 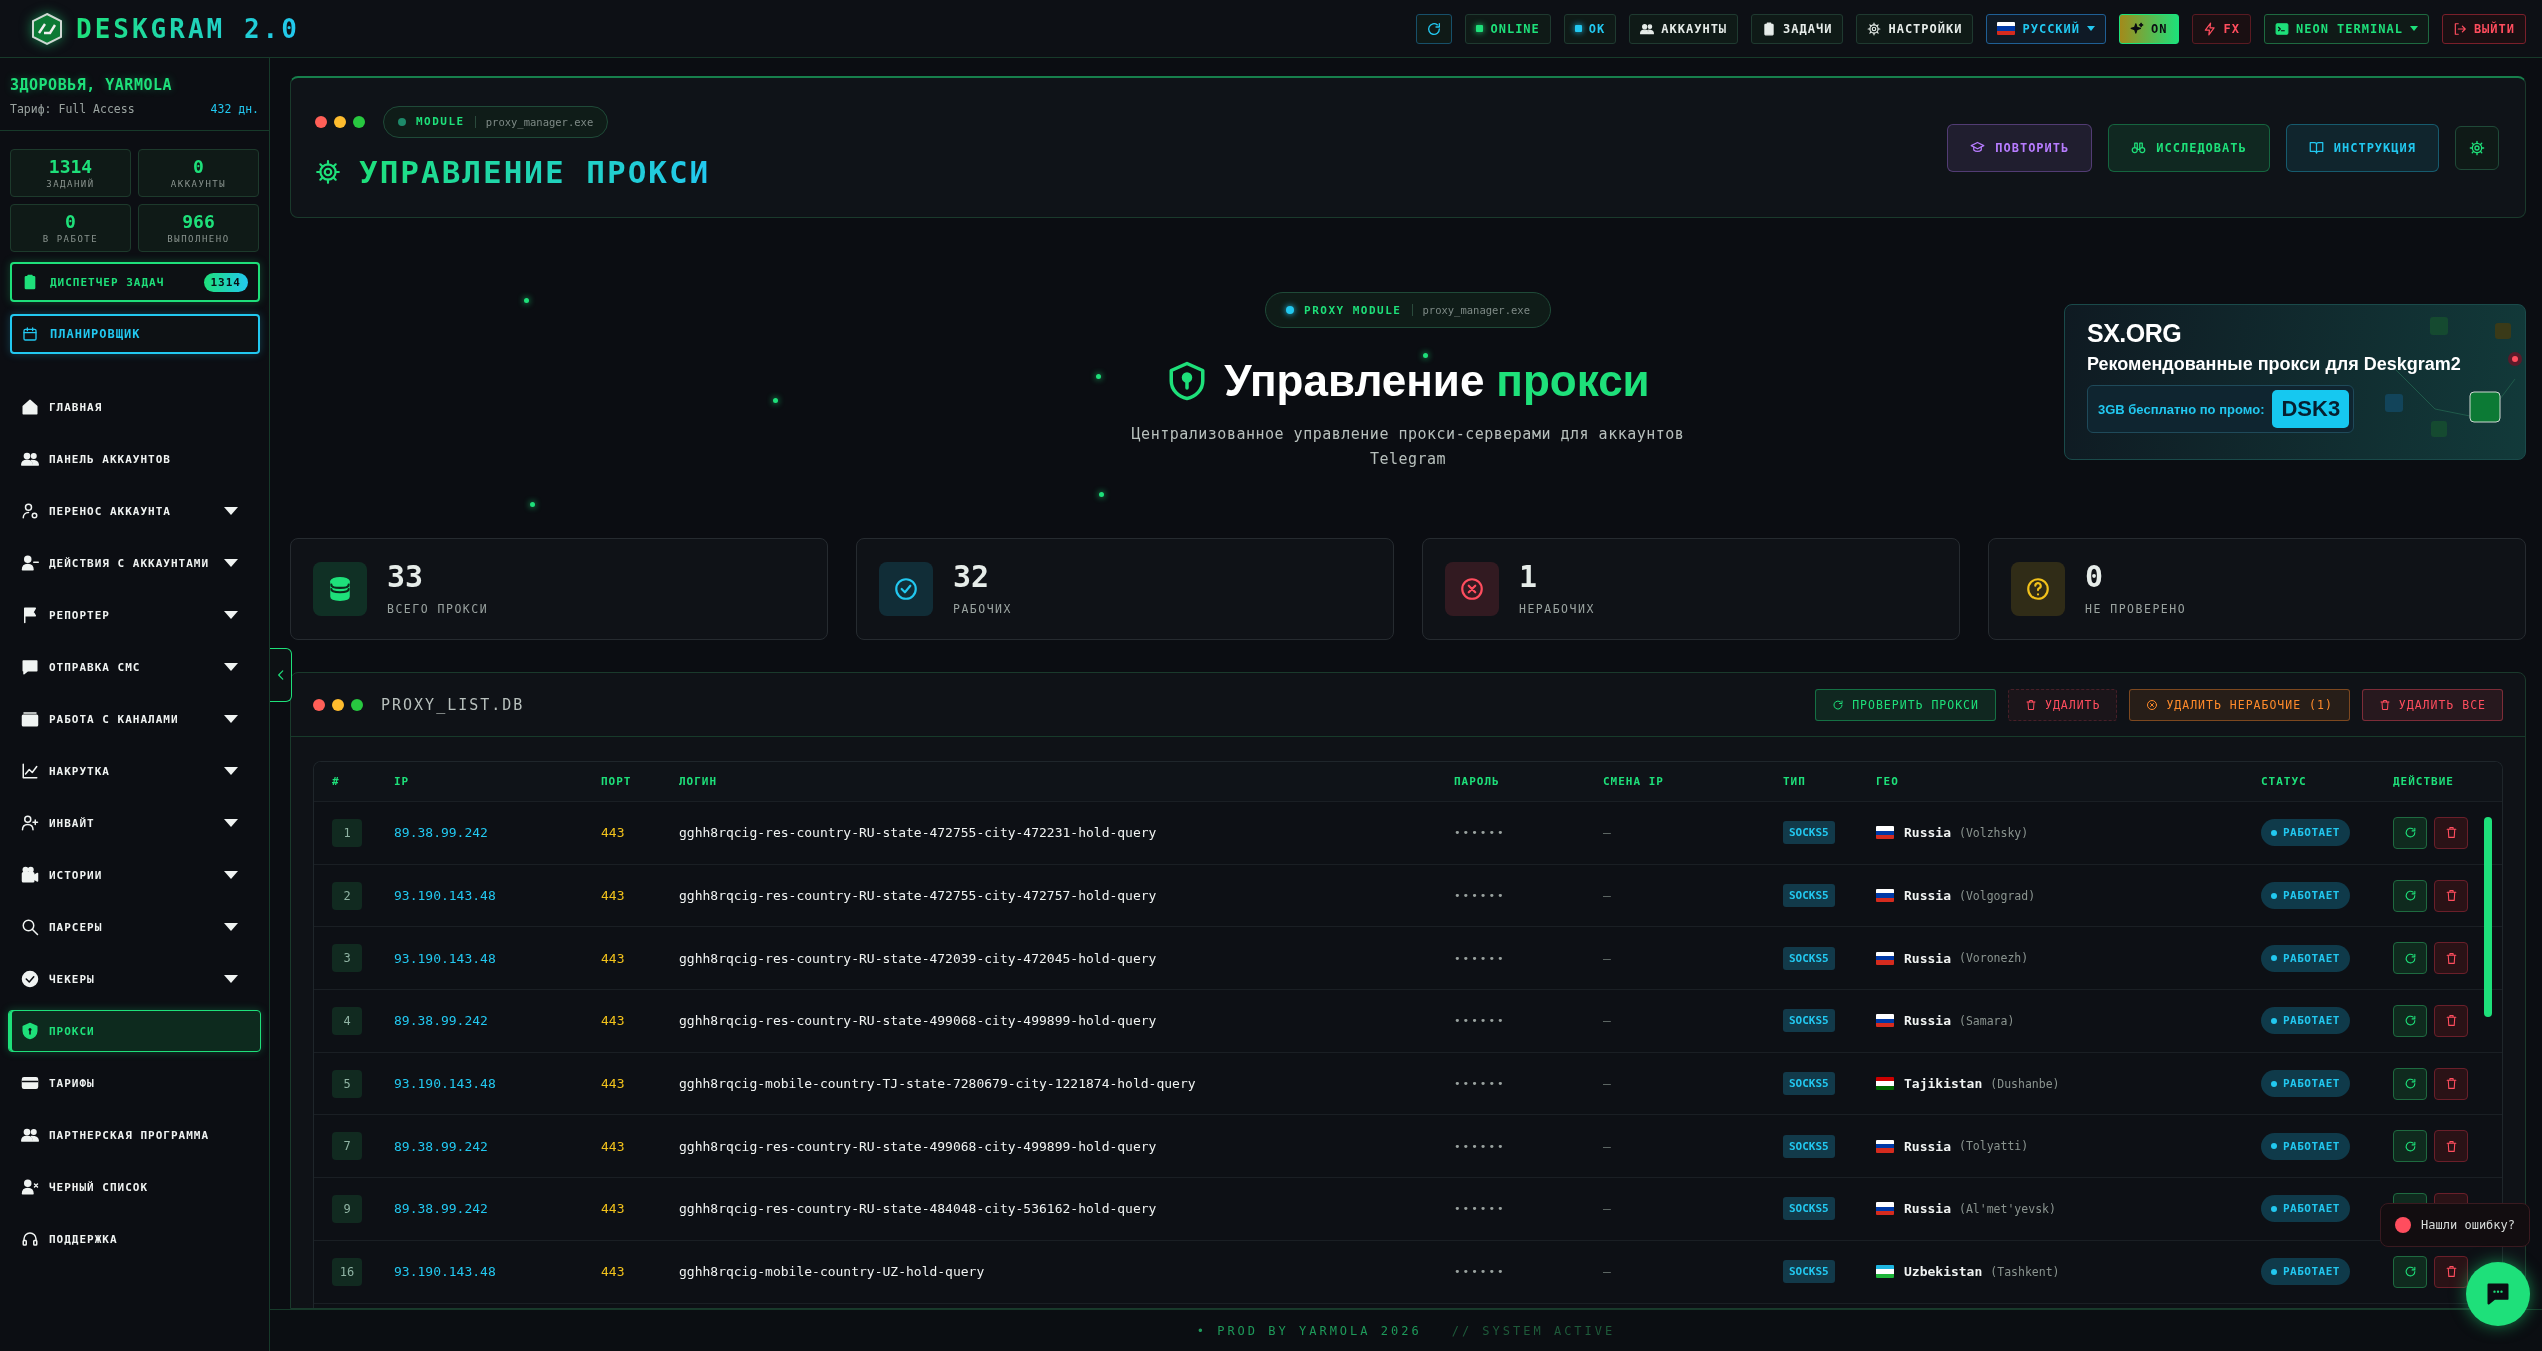 I want to click on bug-report-toast: Нашли ошибку?, so click(x=2455, y=1225).